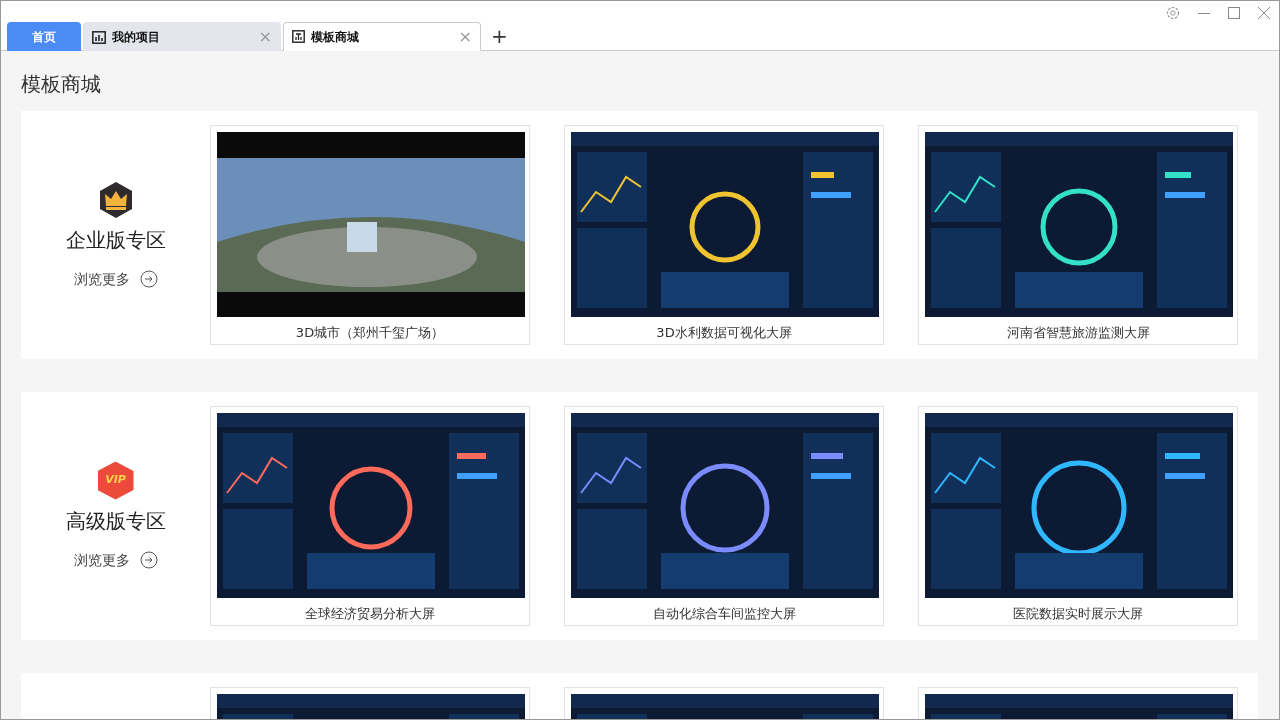 This screenshot has width=1280, height=720. What do you see at coordinates (115, 240) in the screenshot?
I see `section-title: 企业版专区` at bounding box center [115, 240].